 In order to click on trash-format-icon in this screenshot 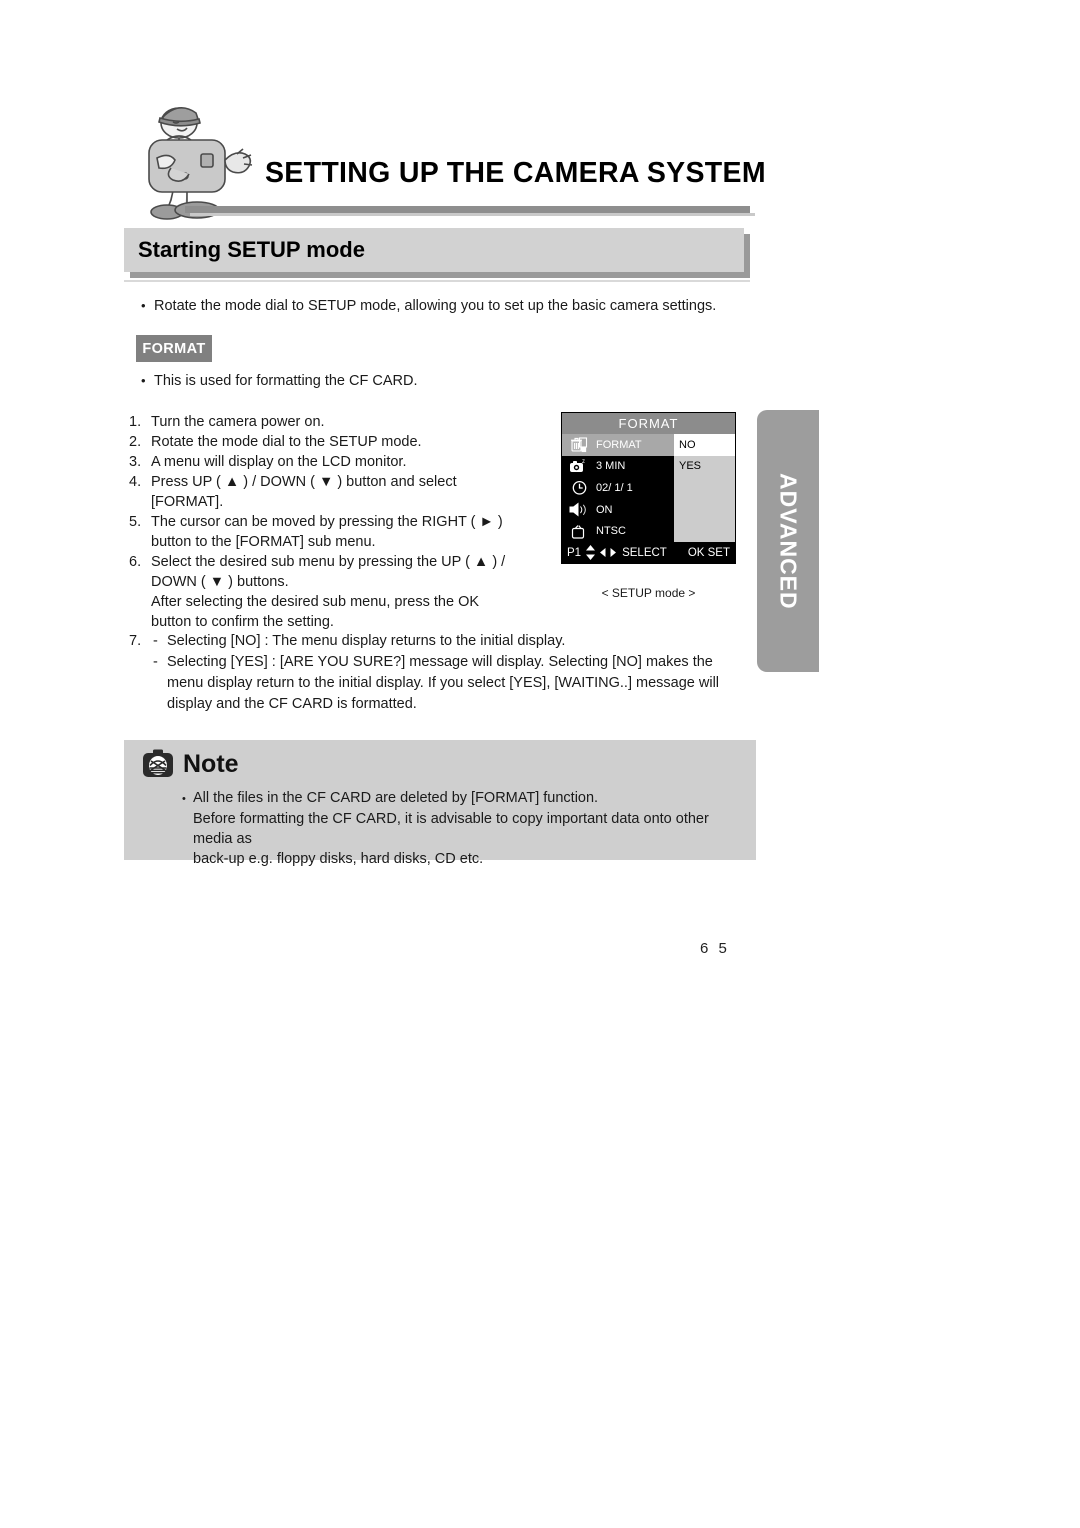, I will do `click(579, 444)`.